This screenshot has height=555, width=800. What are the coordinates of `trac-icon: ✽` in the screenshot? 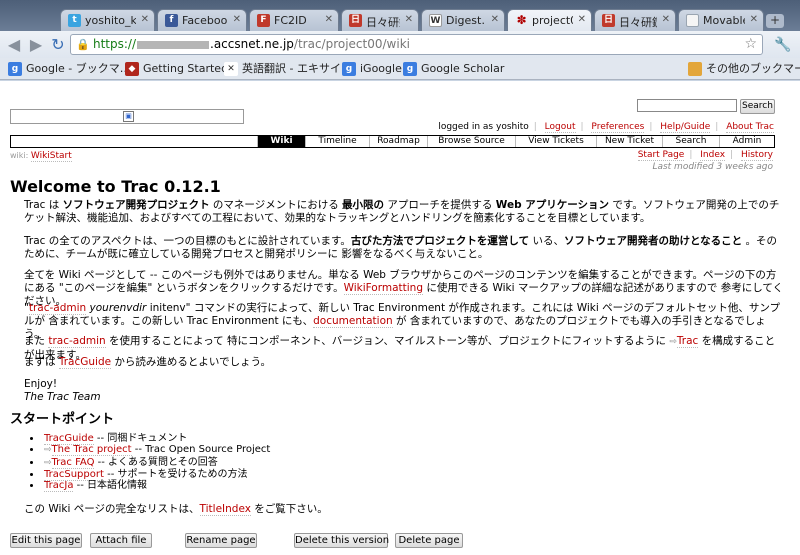 It's located at (521, 20).